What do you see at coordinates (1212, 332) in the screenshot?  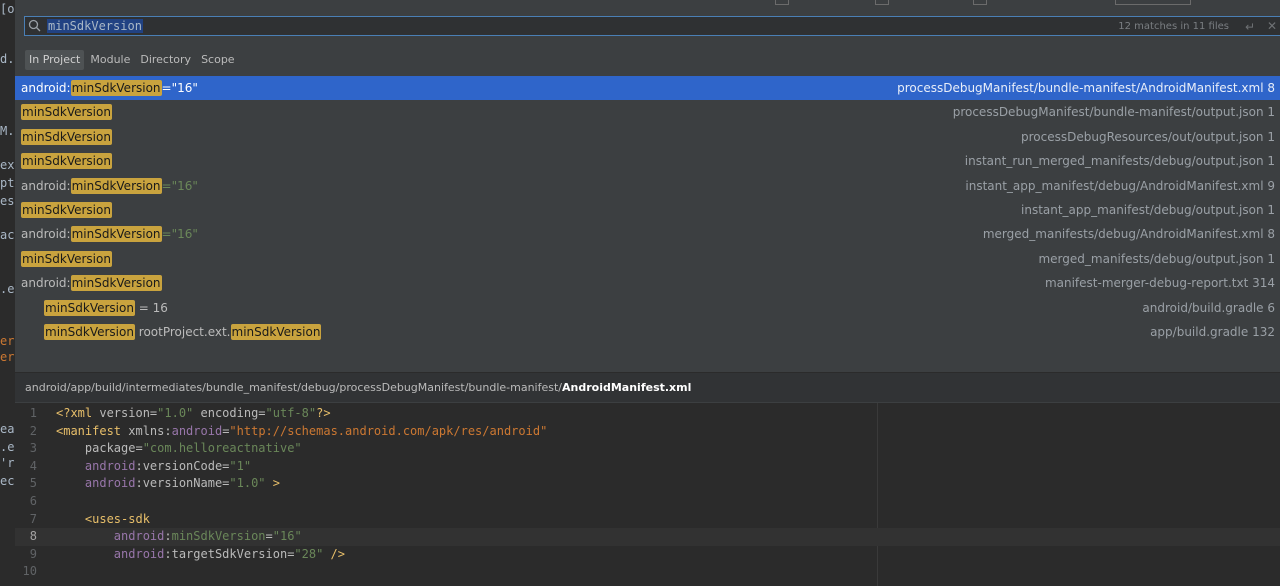 I see `result-file-location: app/build.gradle 132` at bounding box center [1212, 332].